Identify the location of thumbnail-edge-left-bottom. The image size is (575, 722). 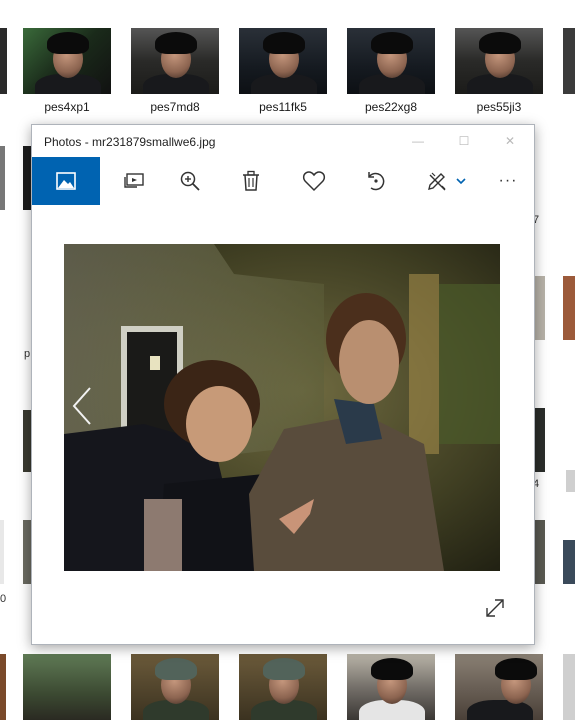
(3, 687).